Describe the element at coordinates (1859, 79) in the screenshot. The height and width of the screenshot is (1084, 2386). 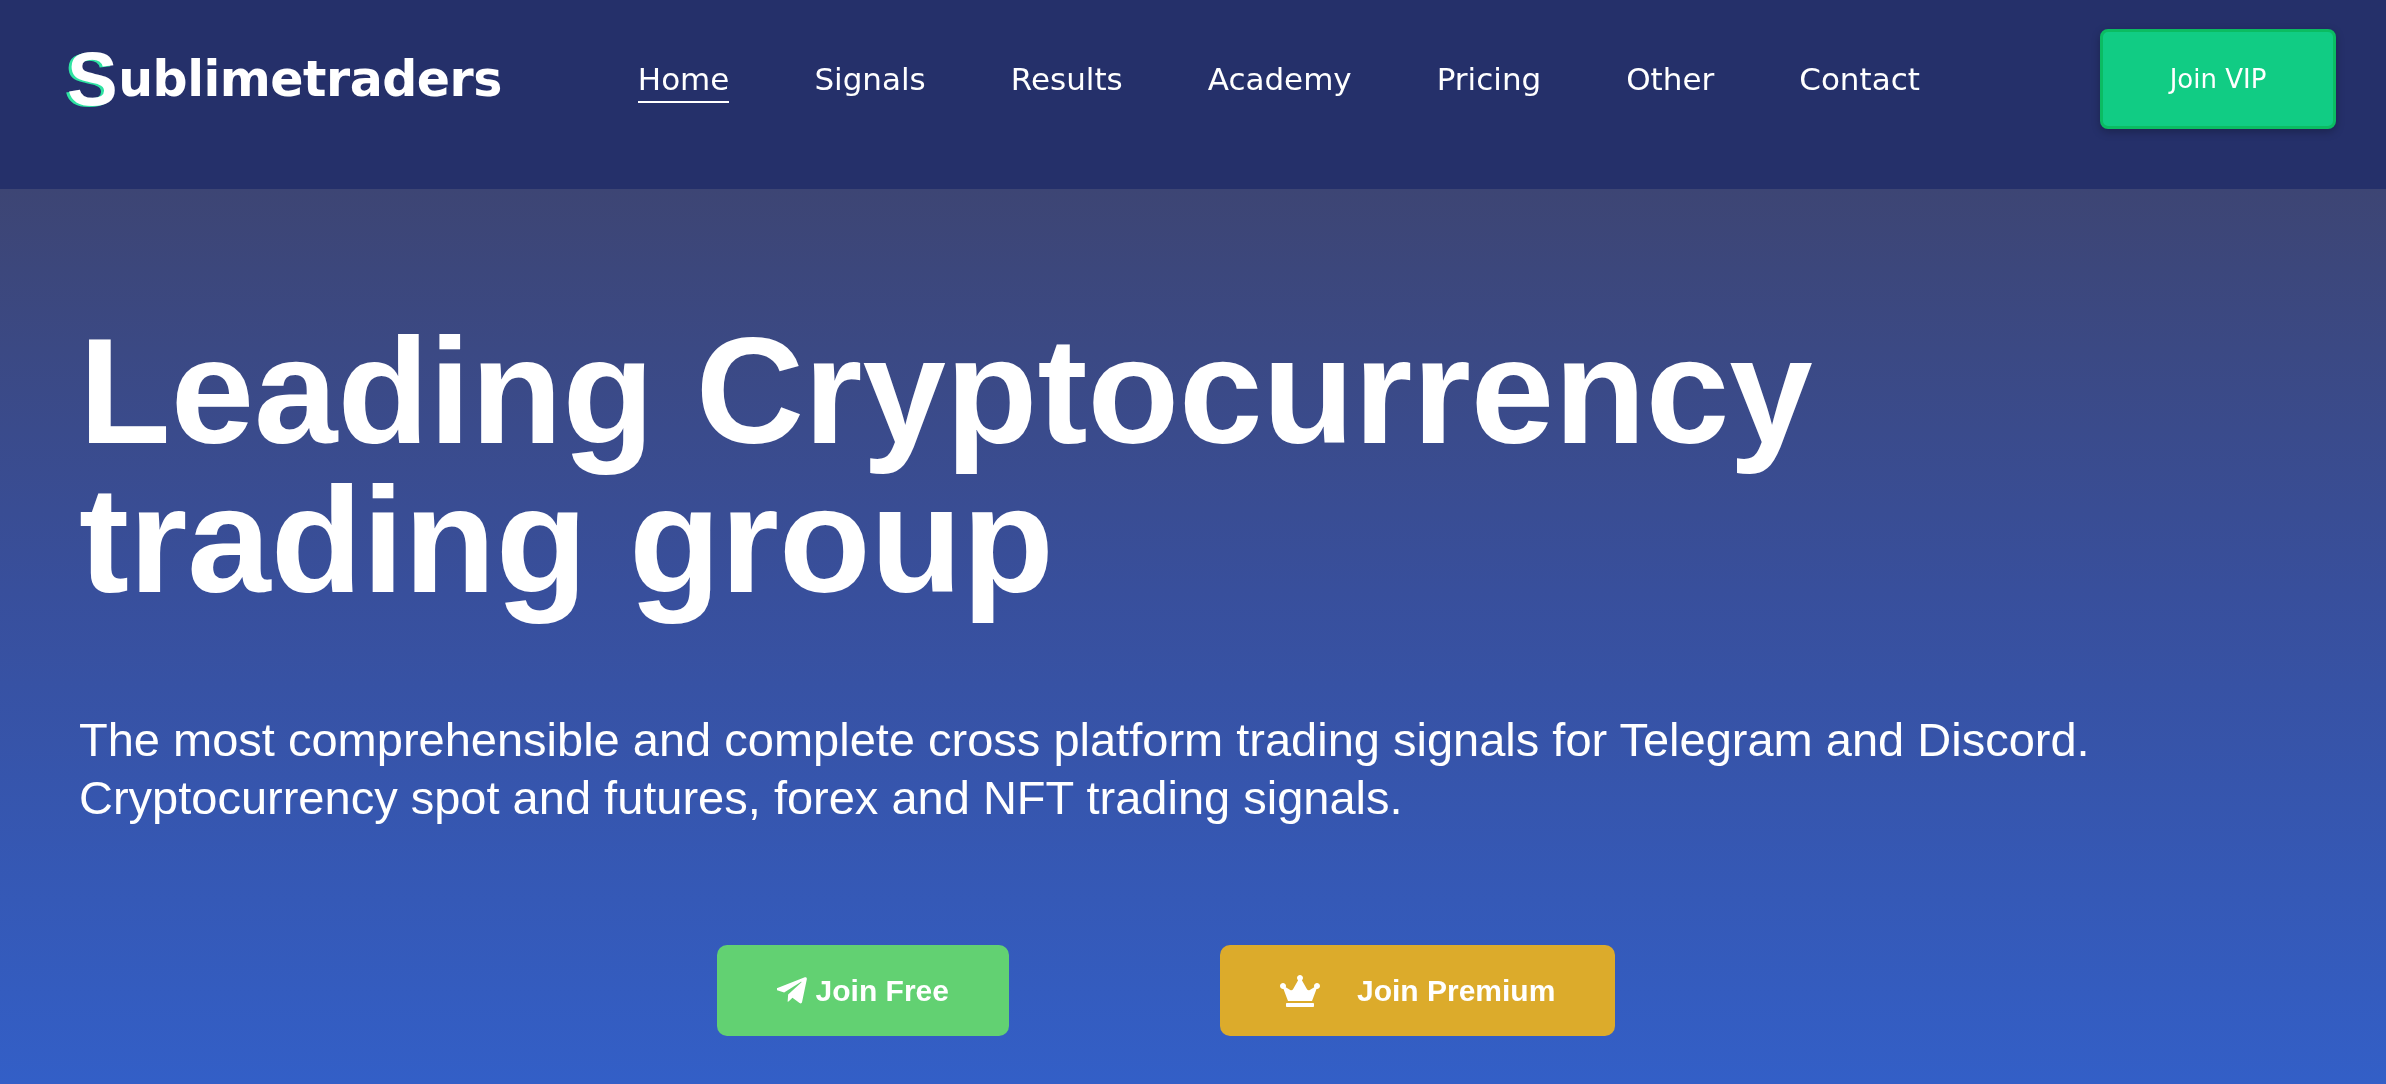
I see `nav-link: Contact` at that location.